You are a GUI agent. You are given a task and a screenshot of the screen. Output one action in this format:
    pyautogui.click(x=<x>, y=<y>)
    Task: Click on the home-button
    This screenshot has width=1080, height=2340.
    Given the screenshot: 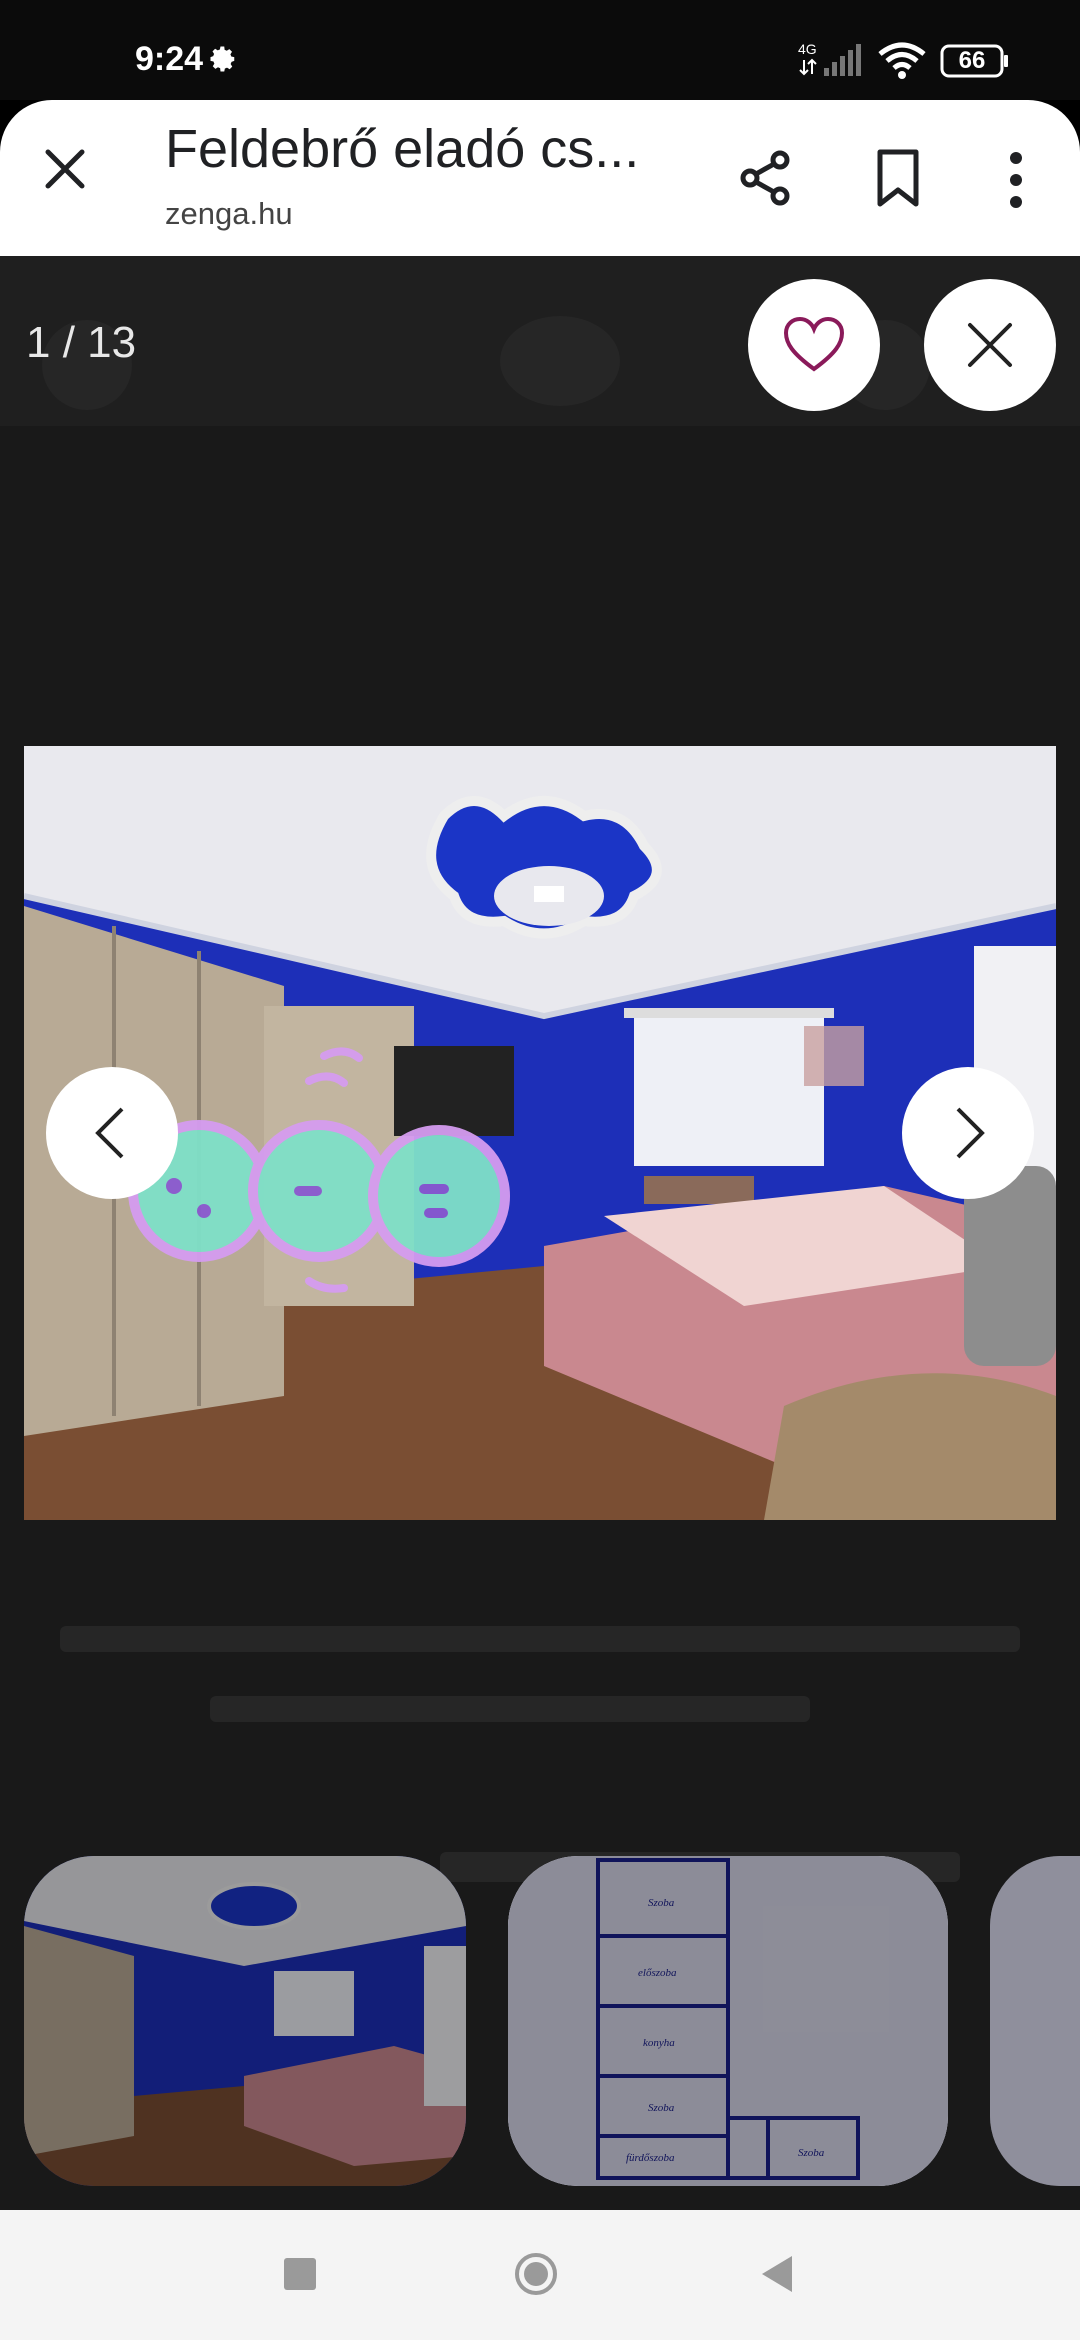 What is the action you would take?
    pyautogui.click(x=536, y=2274)
    